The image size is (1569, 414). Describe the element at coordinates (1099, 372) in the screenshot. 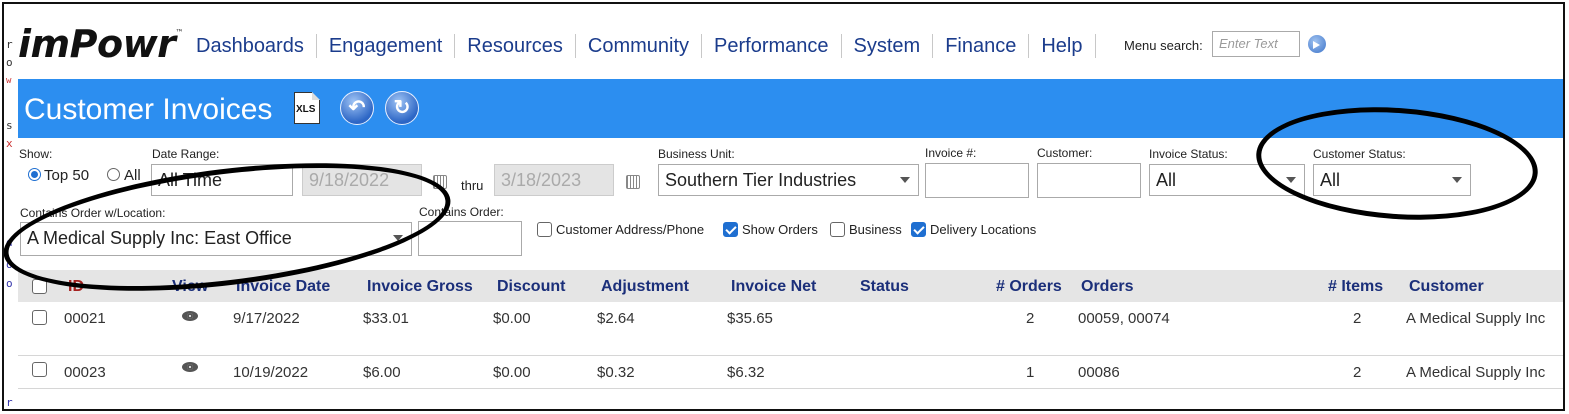

I see `cell-orders: 00086` at that location.